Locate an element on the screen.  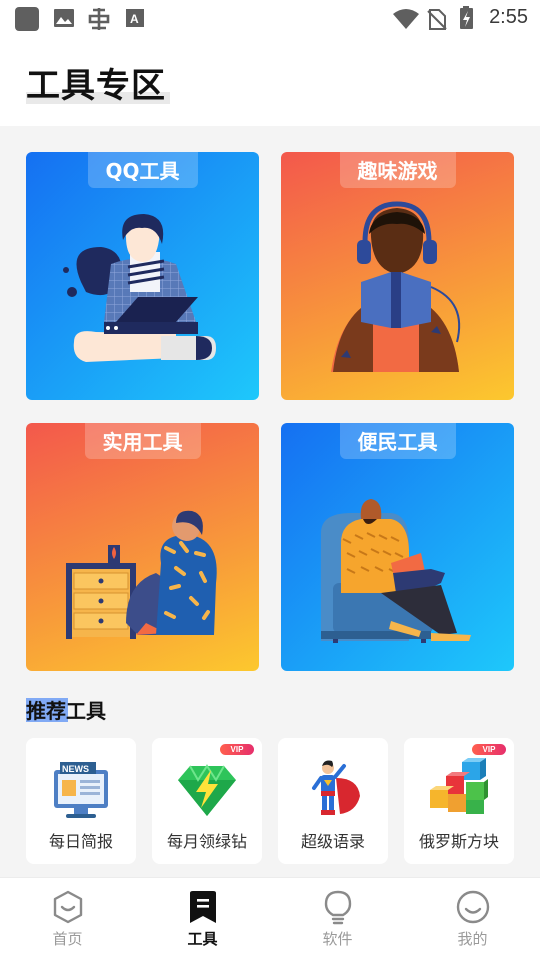
status-time: 2:55 is located at coordinates (508, 17).